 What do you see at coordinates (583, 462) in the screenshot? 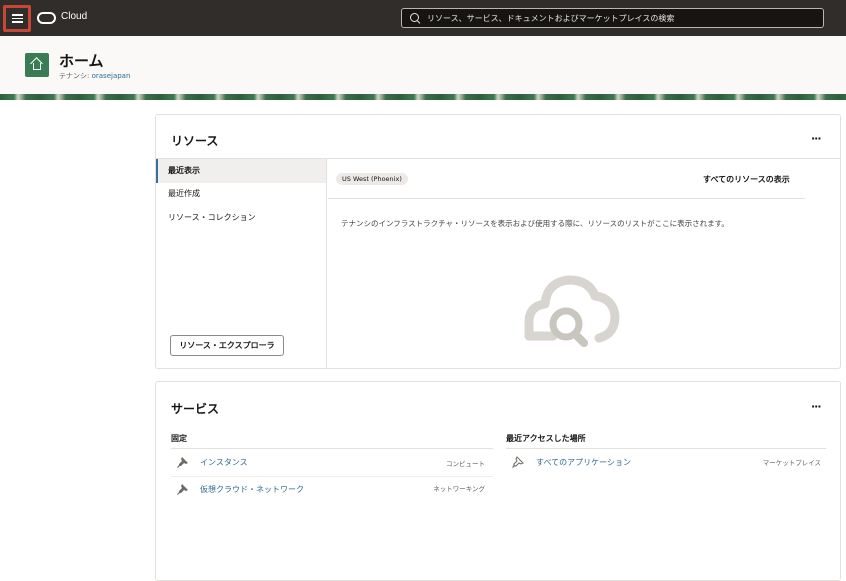
I see `service-link-all-applications: すべてのアプリケーション` at bounding box center [583, 462].